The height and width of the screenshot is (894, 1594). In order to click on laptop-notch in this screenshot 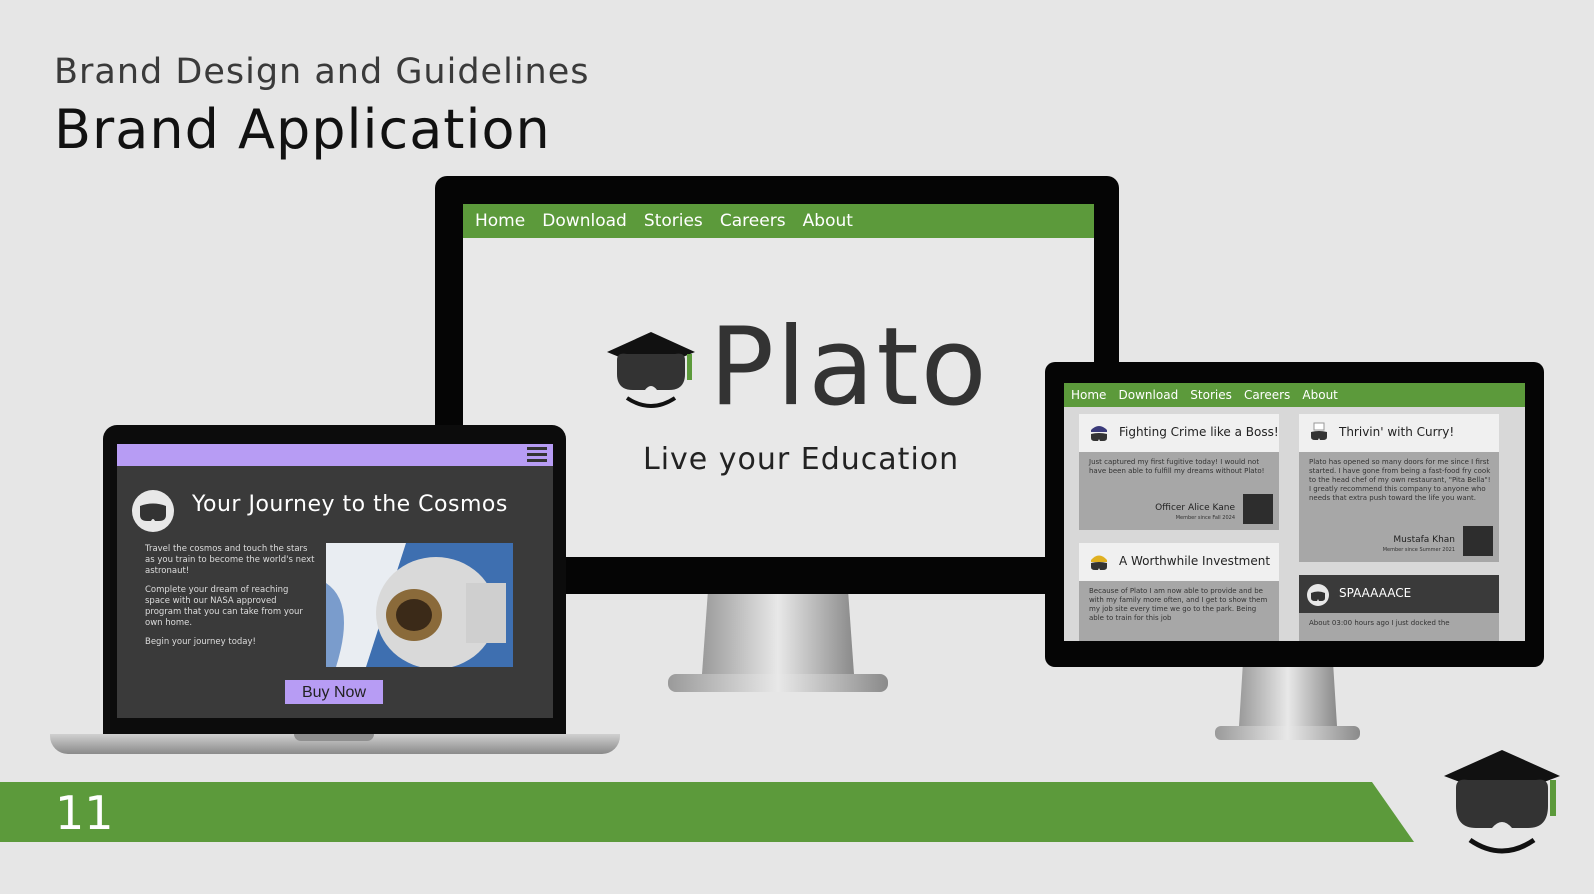, I will do `click(334, 737)`.